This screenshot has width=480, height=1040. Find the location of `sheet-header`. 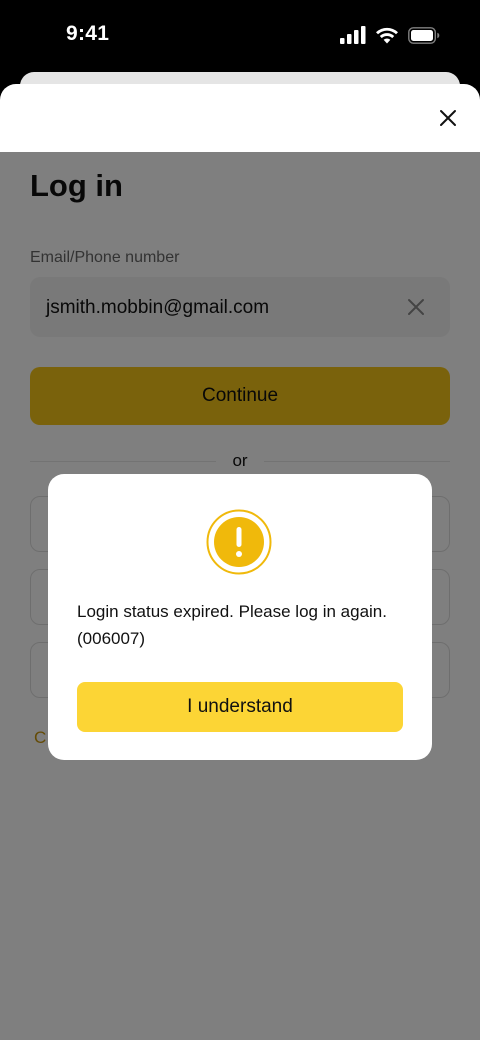

sheet-header is located at coordinates (240, 118).